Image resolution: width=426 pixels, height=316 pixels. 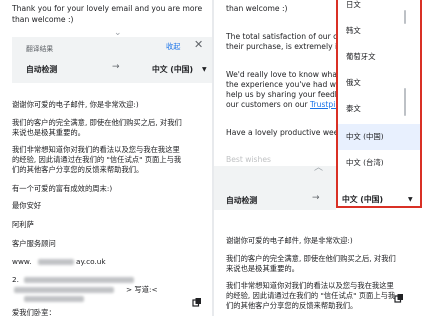 I want to click on collapse-link: 收起, so click(x=173, y=47).